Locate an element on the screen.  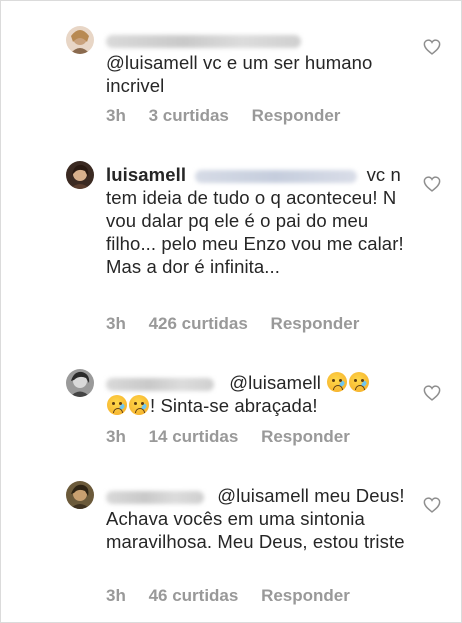
likes-count: 3 curtidas is located at coordinates (189, 115).